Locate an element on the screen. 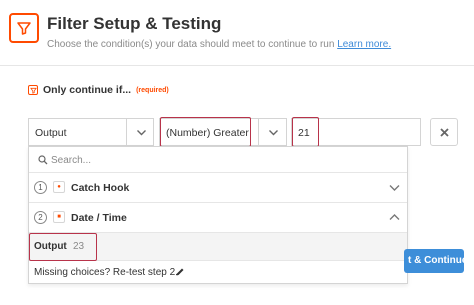  search-icon is located at coordinates (43, 160).